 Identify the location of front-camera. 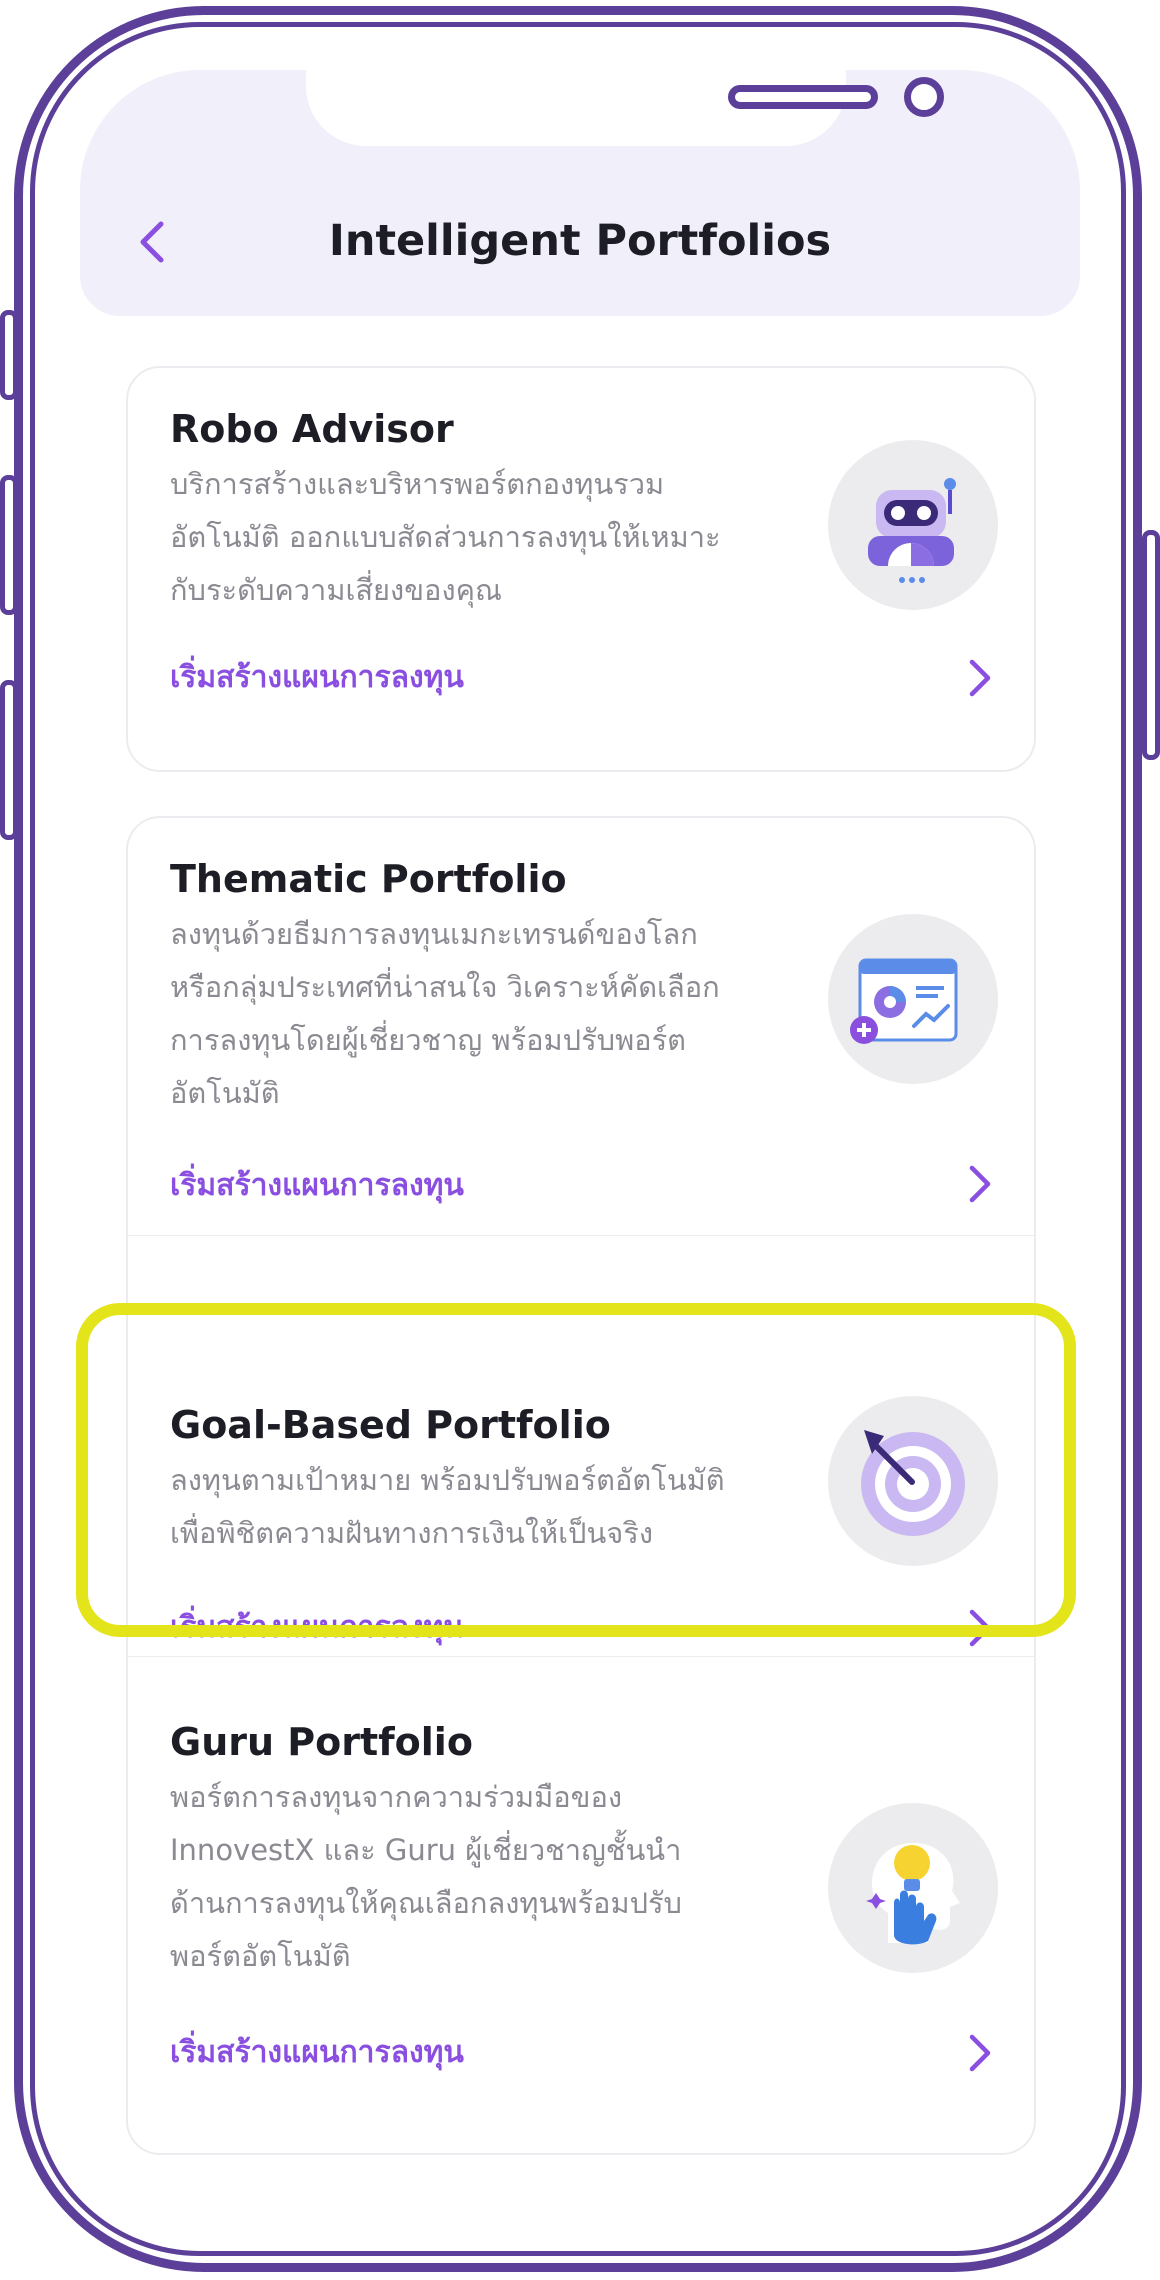
(924, 97).